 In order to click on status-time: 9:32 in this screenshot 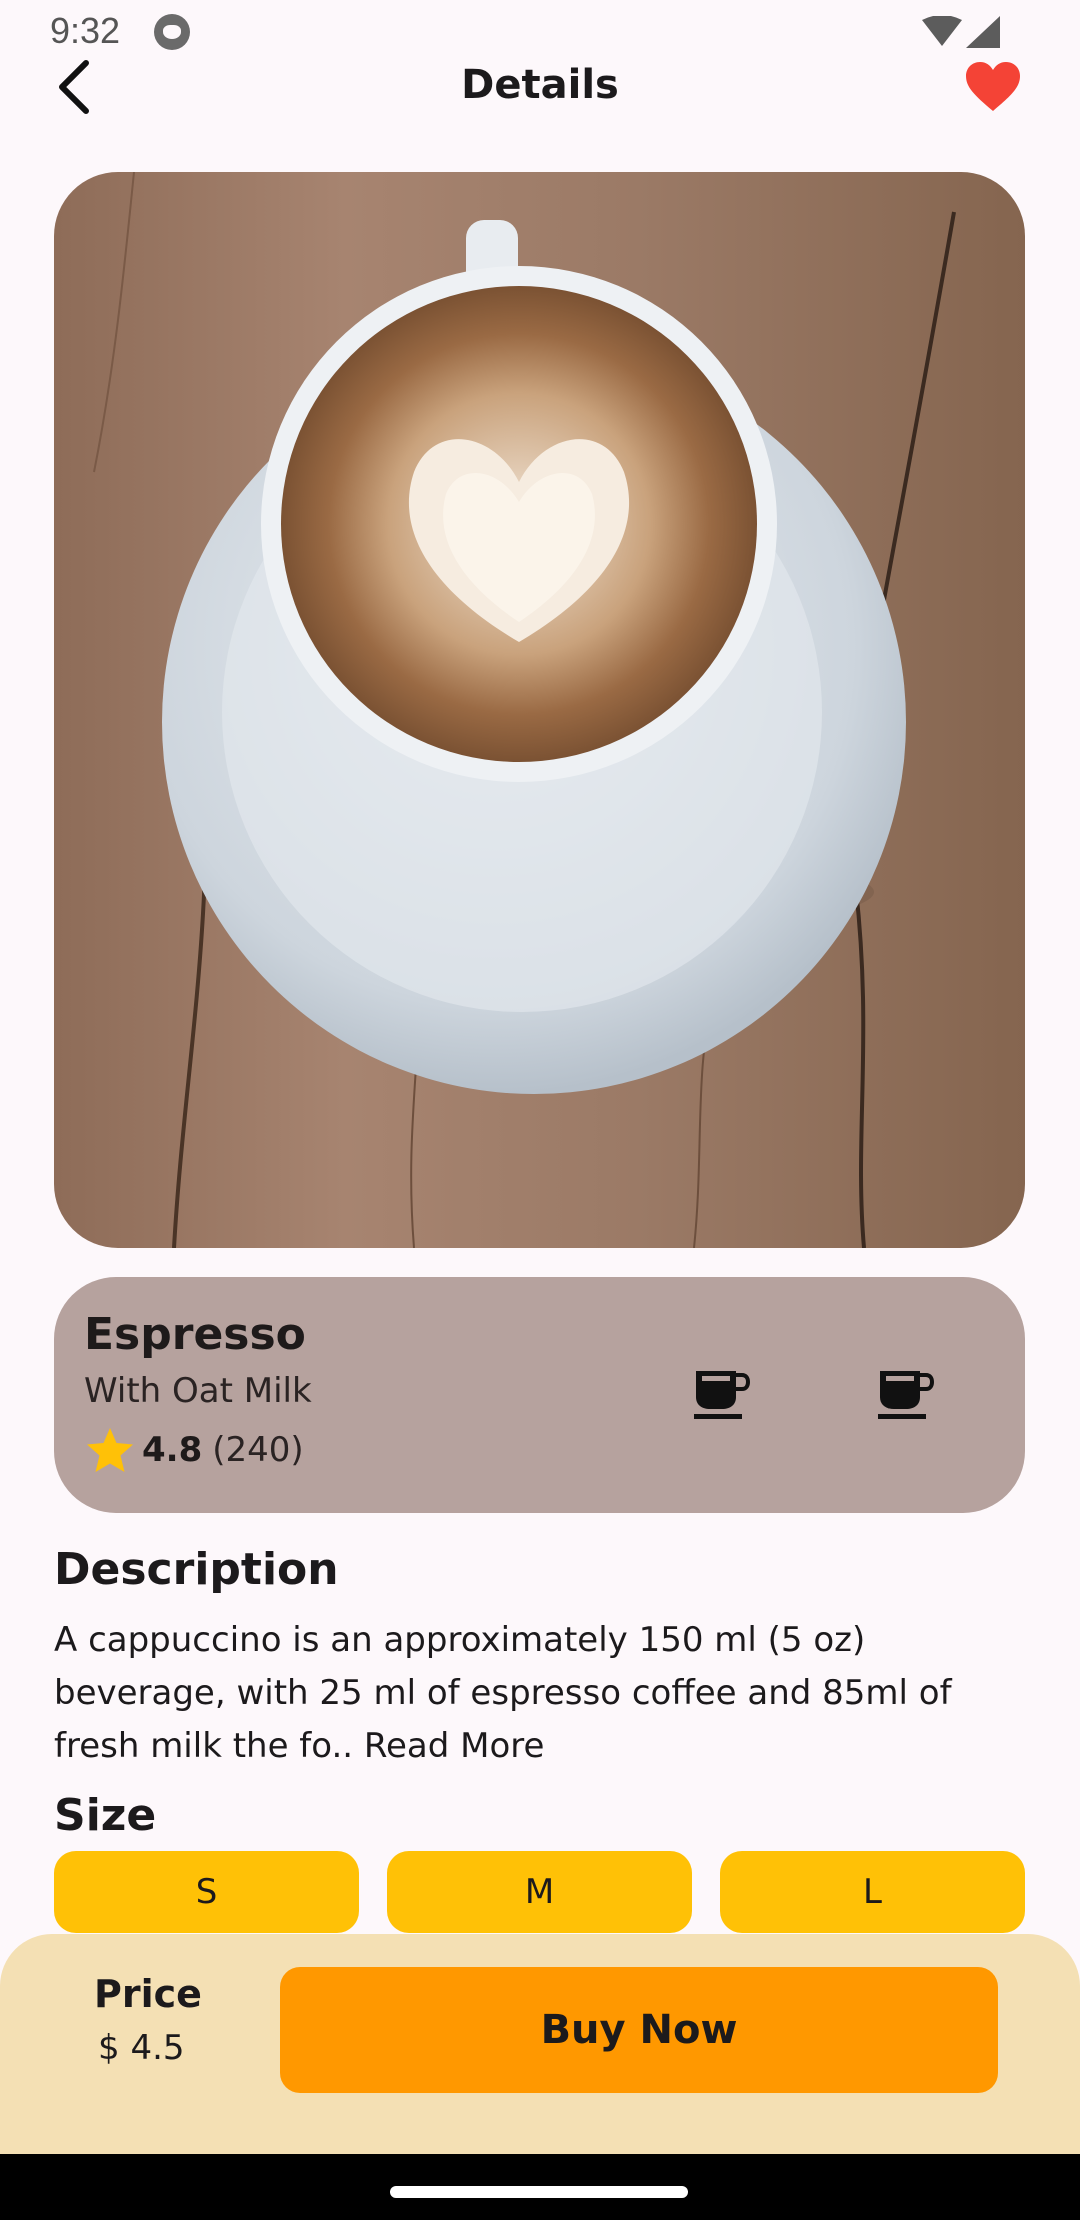, I will do `click(85, 30)`.